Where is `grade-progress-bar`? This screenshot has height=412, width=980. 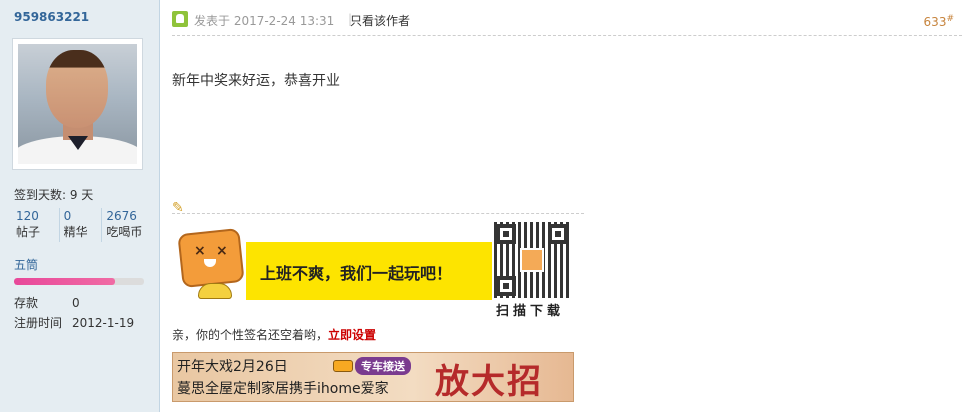
grade-progress-bar is located at coordinates (79, 281).